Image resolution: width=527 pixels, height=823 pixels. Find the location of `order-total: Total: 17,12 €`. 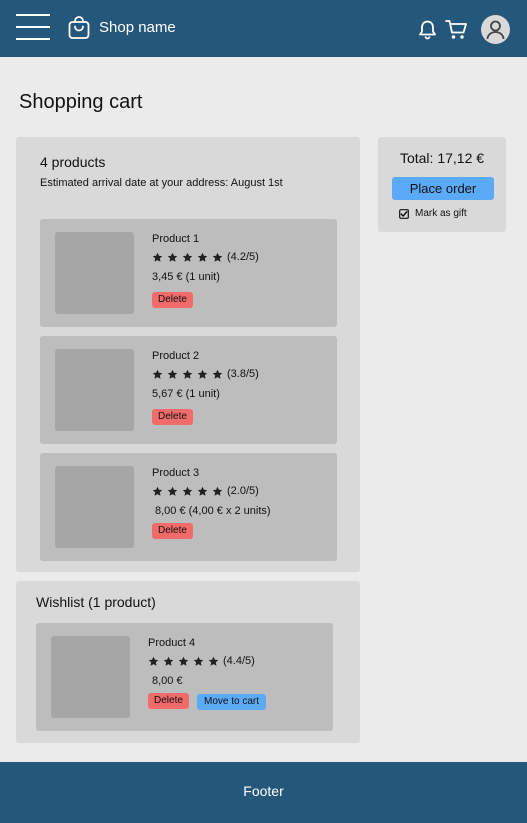

order-total: Total: 17,12 € is located at coordinates (442, 158).